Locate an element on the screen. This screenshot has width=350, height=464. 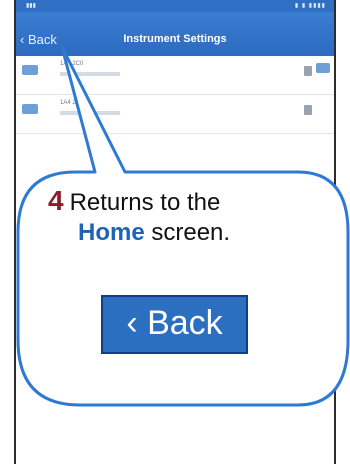
step-number: 4 is located at coordinates (56, 200).